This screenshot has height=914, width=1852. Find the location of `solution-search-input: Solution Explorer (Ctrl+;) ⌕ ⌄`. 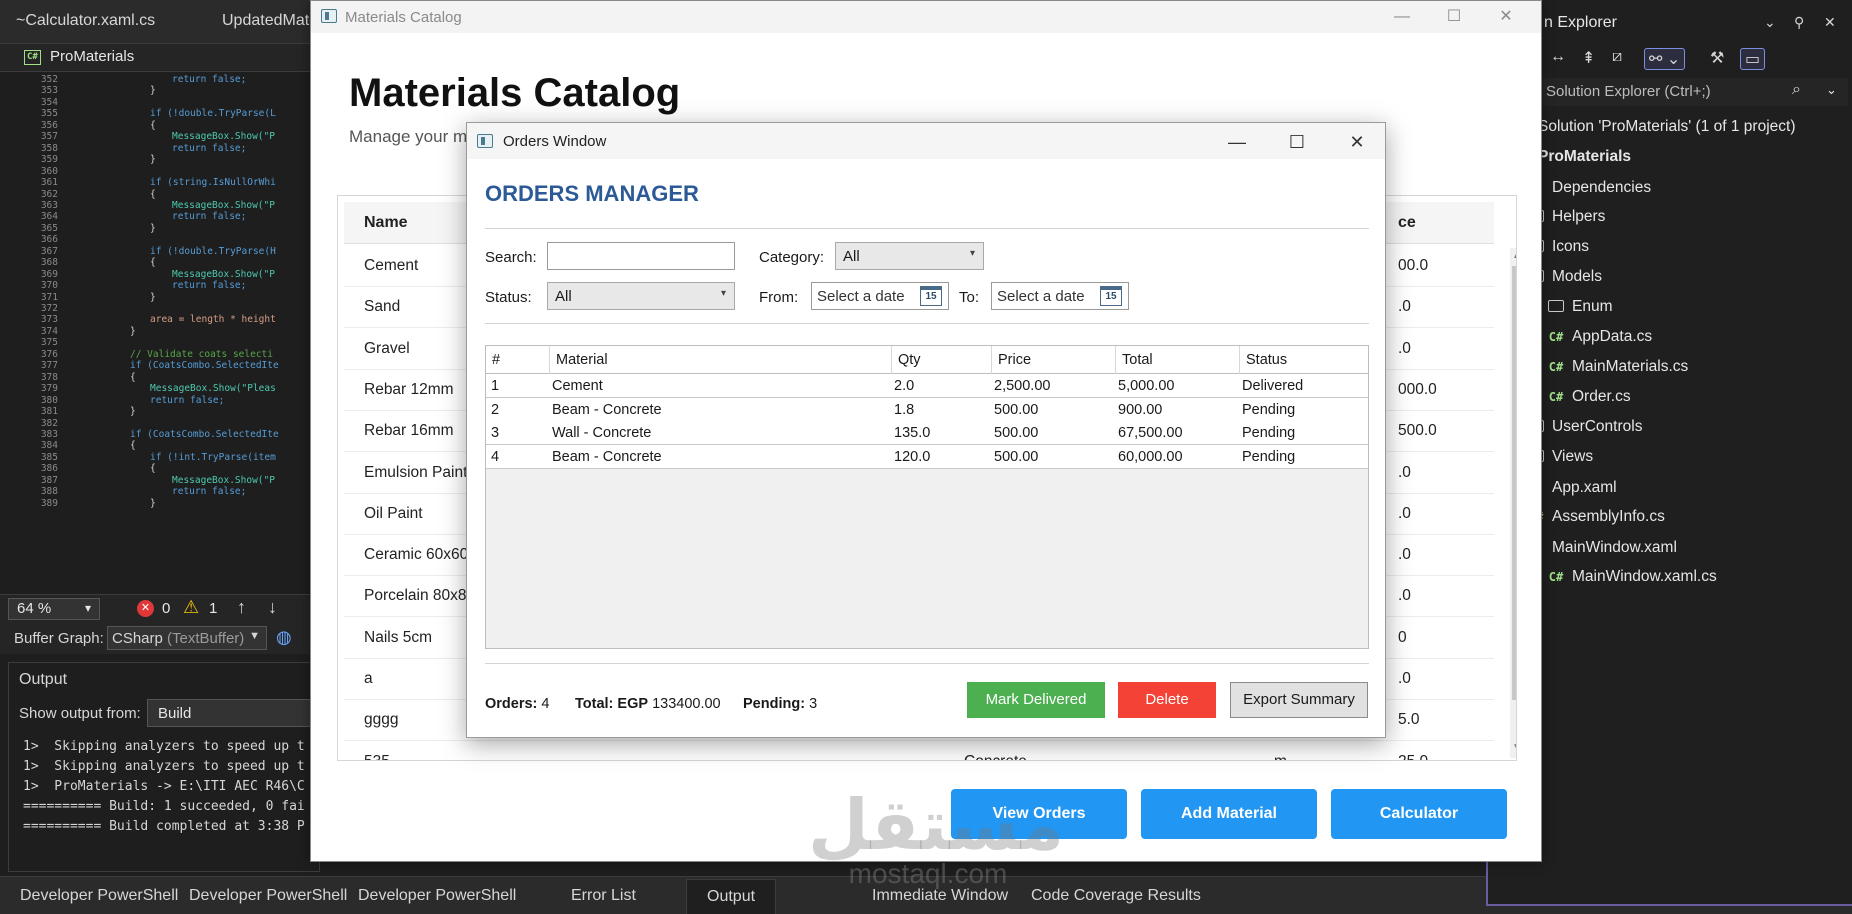

solution-search-input: Solution Explorer (Ctrl+;) ⌕ ⌄ is located at coordinates (1668, 92).